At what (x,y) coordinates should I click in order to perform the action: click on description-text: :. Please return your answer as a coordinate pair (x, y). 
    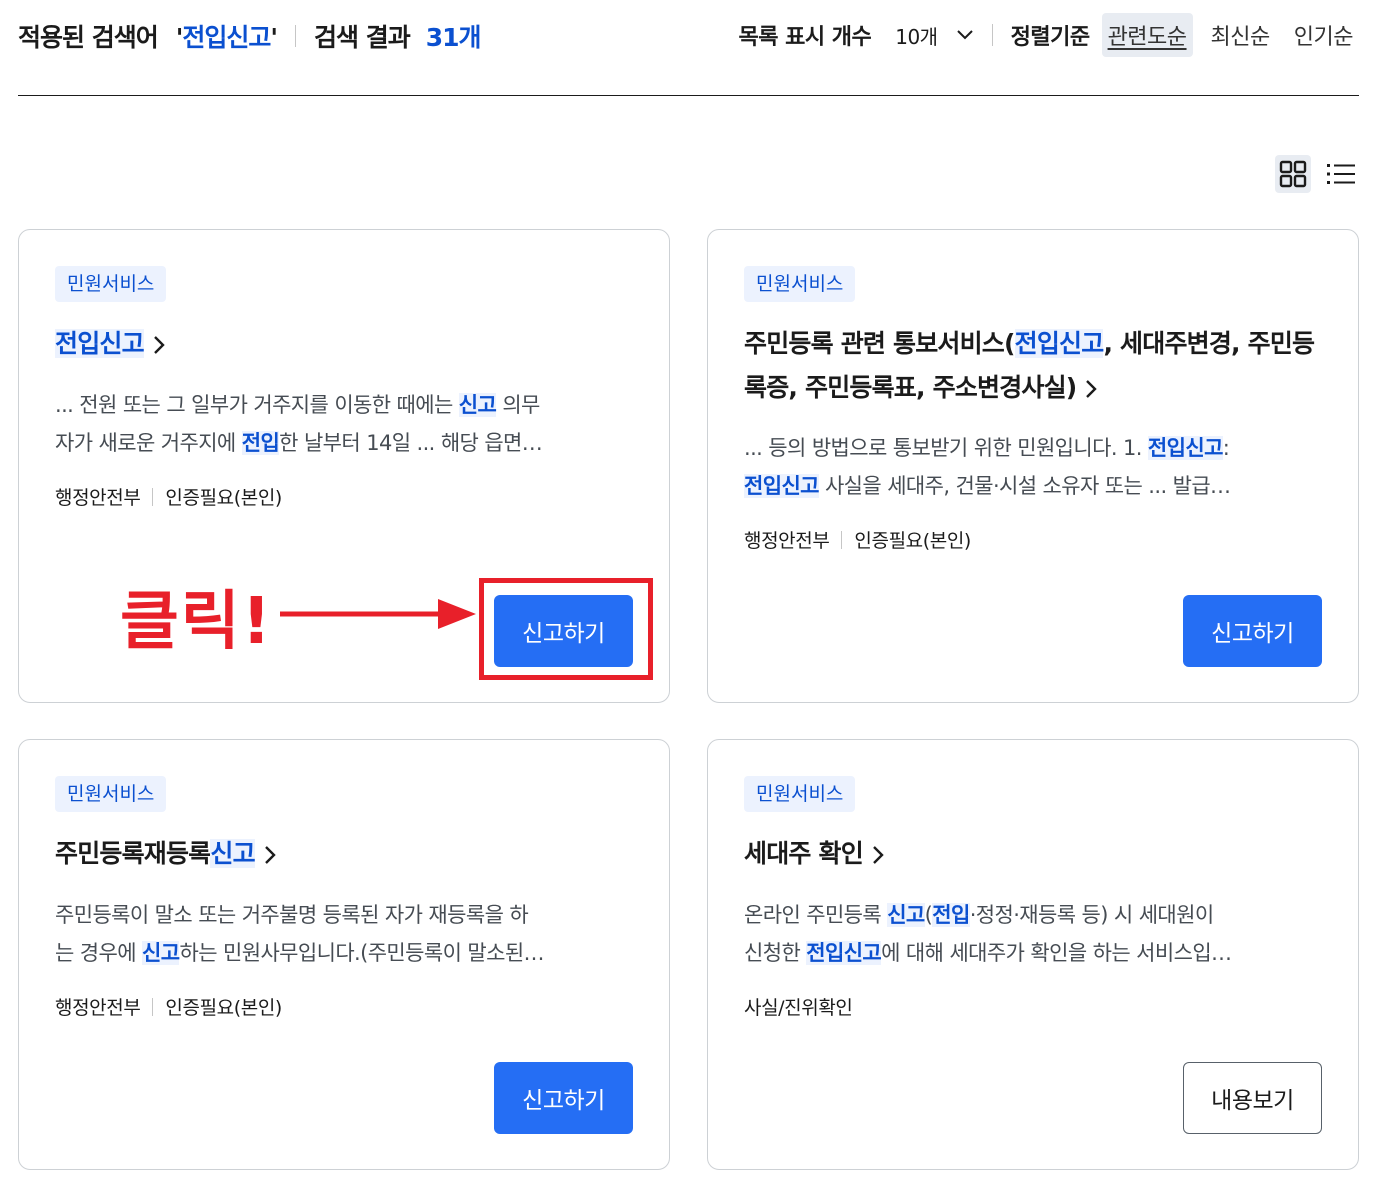
    Looking at the image, I should click on (1226, 448).